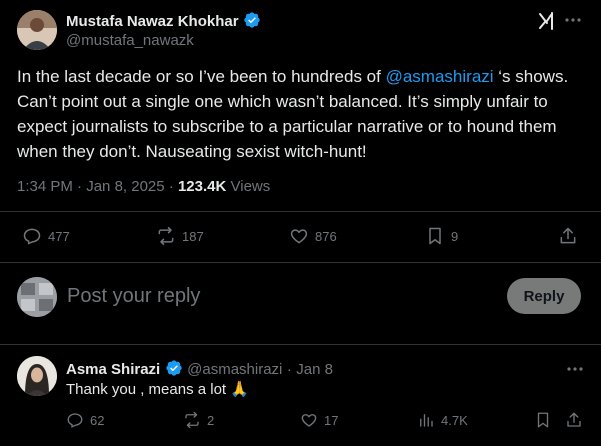 Image resolution: width=601 pixels, height=446 pixels. Describe the element at coordinates (455, 236) in the screenshot. I see `bookmark-count: 9` at that location.